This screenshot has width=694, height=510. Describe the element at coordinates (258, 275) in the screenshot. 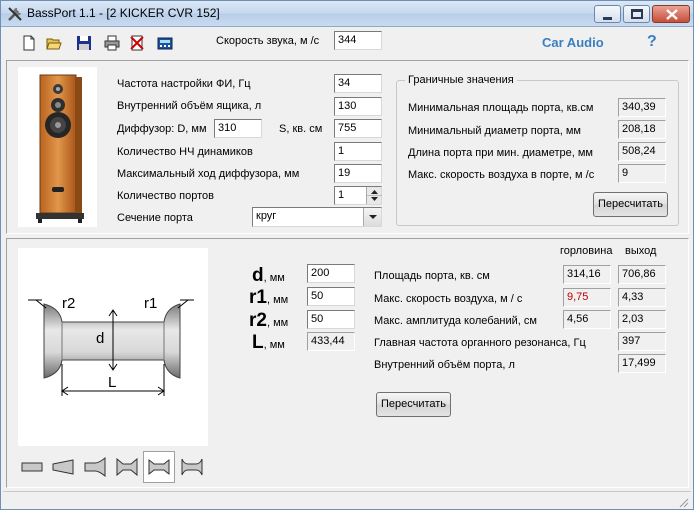

I see `d-symbol-text: d` at that location.